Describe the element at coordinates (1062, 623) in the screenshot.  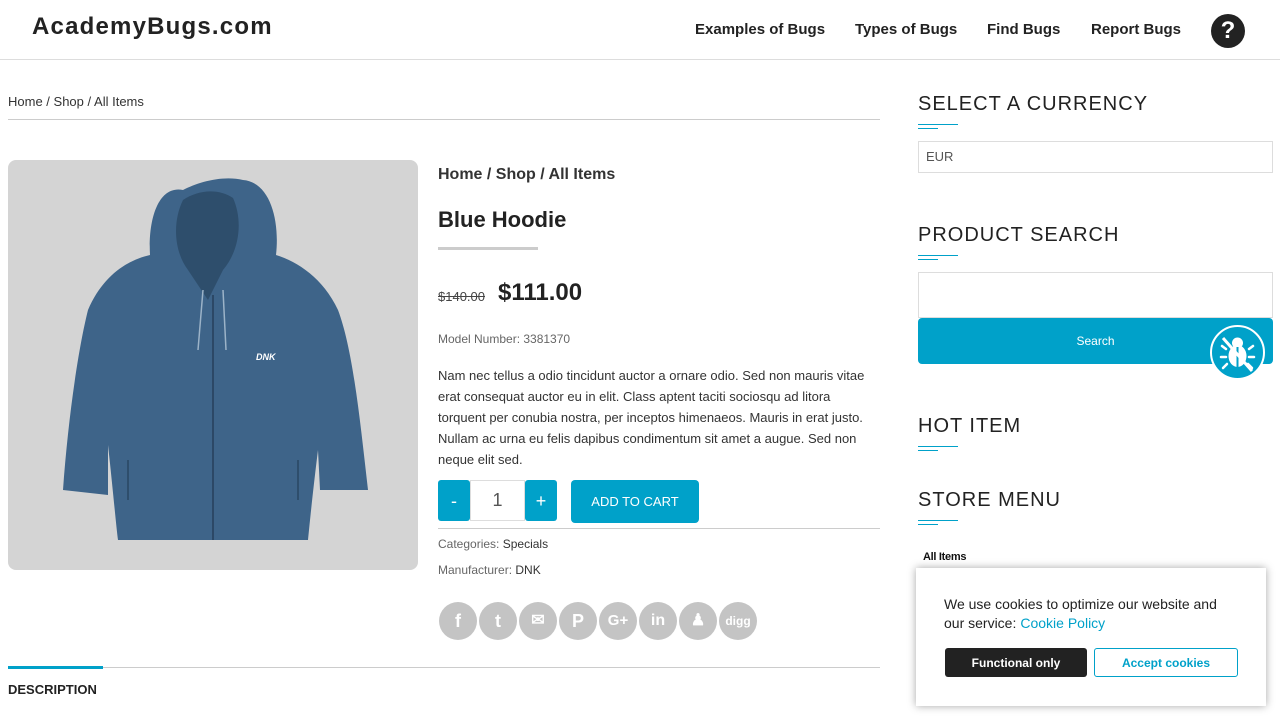
I see `cookie-policy-link: Cookie Policy` at that location.